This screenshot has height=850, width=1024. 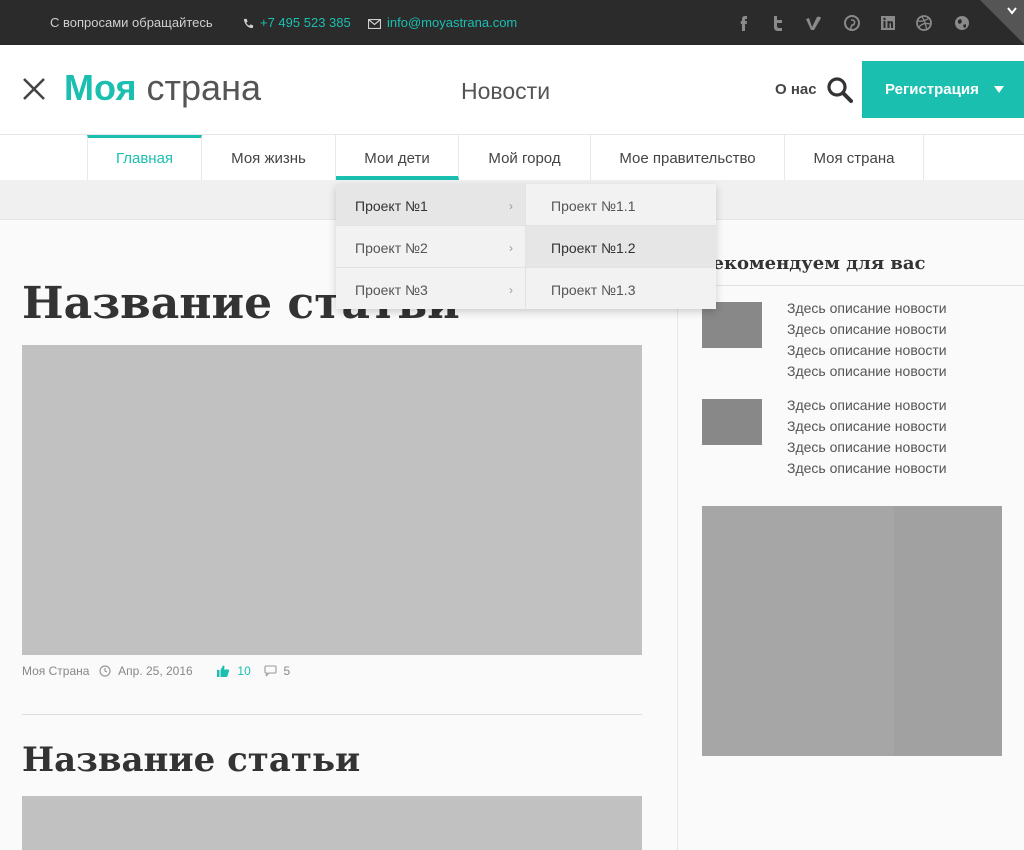 I want to click on register-label: Регистрация, so click(x=932, y=89).